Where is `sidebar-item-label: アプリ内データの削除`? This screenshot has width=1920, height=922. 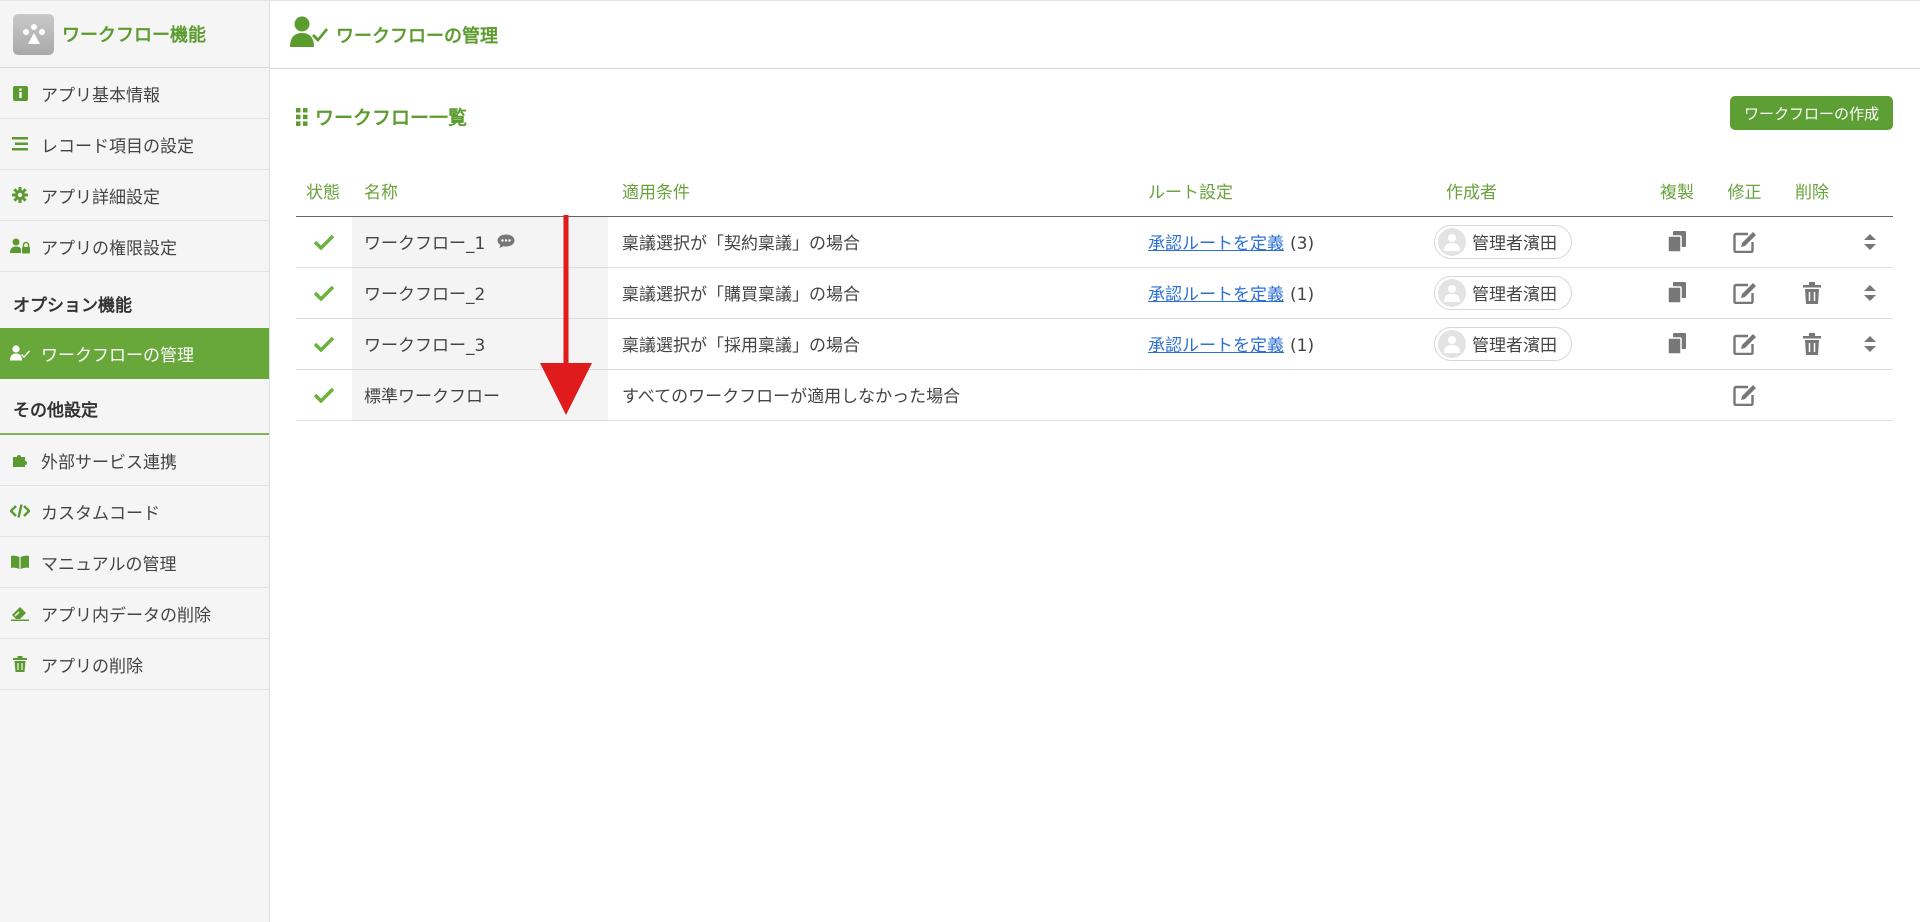 sidebar-item-label: アプリ内データの削除 is located at coordinates (126, 615).